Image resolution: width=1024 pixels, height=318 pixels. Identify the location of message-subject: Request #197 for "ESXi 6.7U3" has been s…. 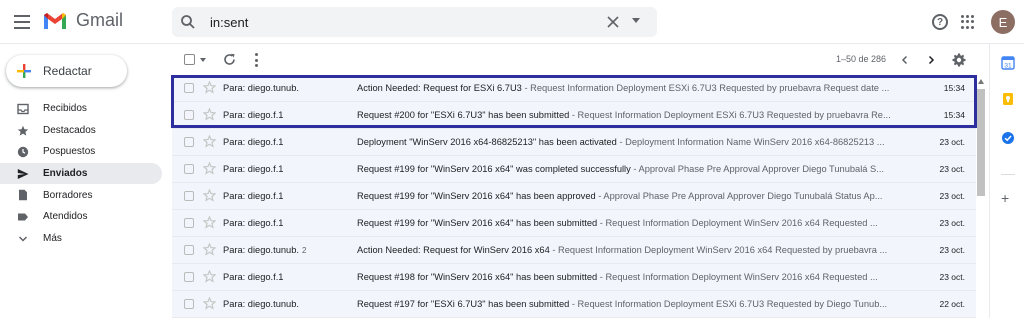
(463, 304).